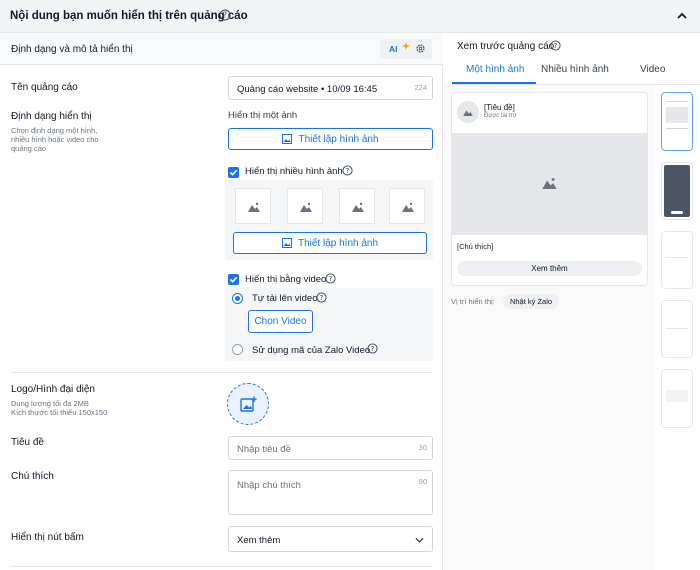 The height and width of the screenshot is (570, 700). Describe the element at coordinates (422, 481) in the screenshot. I see `caption-count: 90` at that location.